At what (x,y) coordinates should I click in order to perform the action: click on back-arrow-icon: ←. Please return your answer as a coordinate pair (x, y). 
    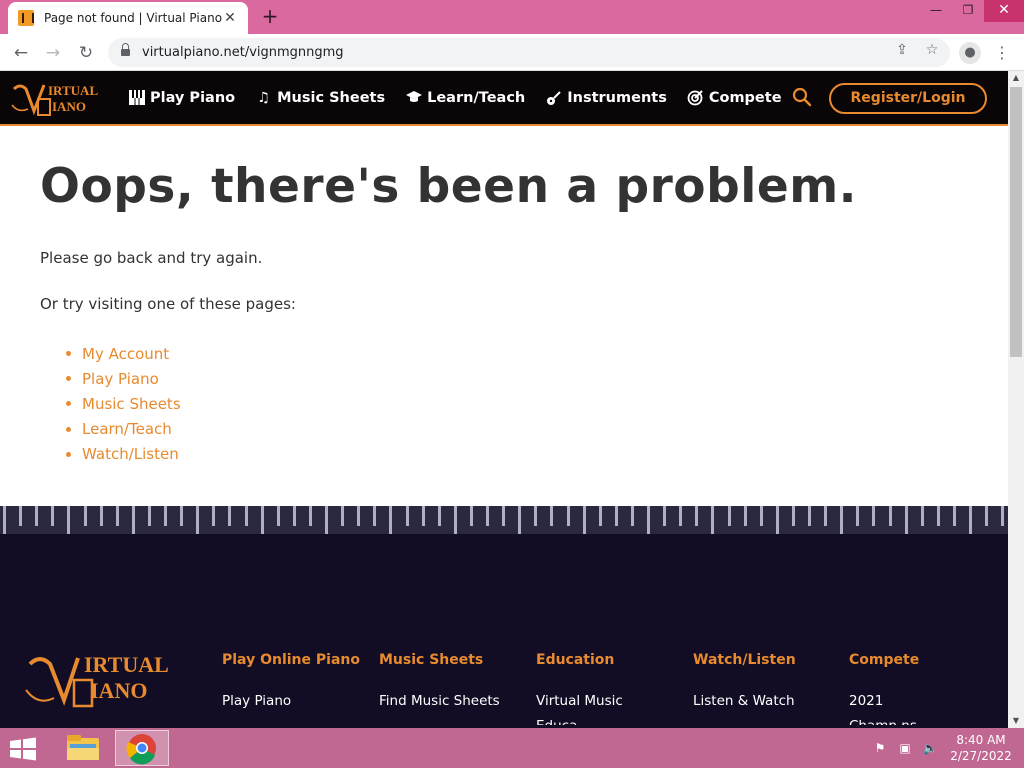
    Looking at the image, I should click on (21, 53).